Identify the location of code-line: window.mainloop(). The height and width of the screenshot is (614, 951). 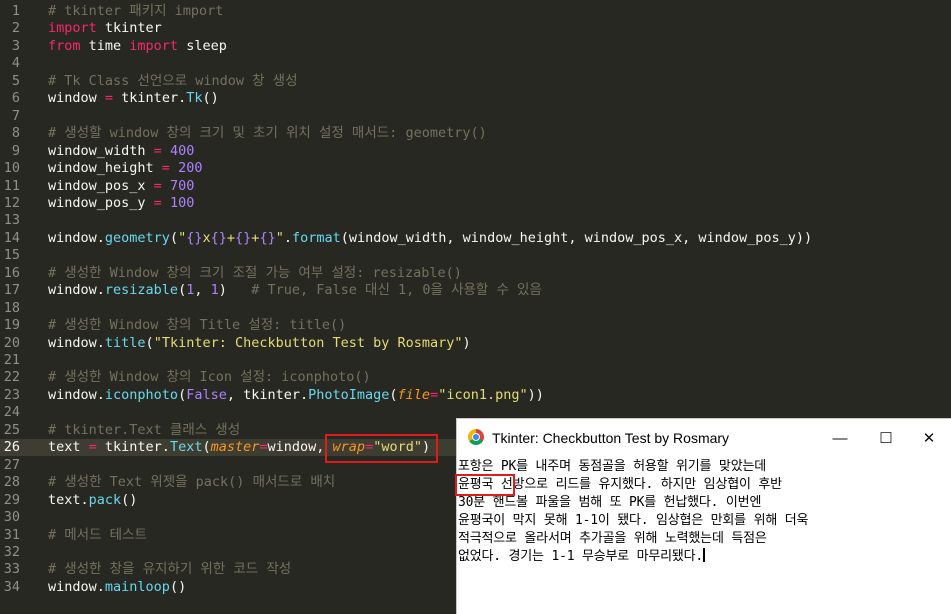
(117, 587).